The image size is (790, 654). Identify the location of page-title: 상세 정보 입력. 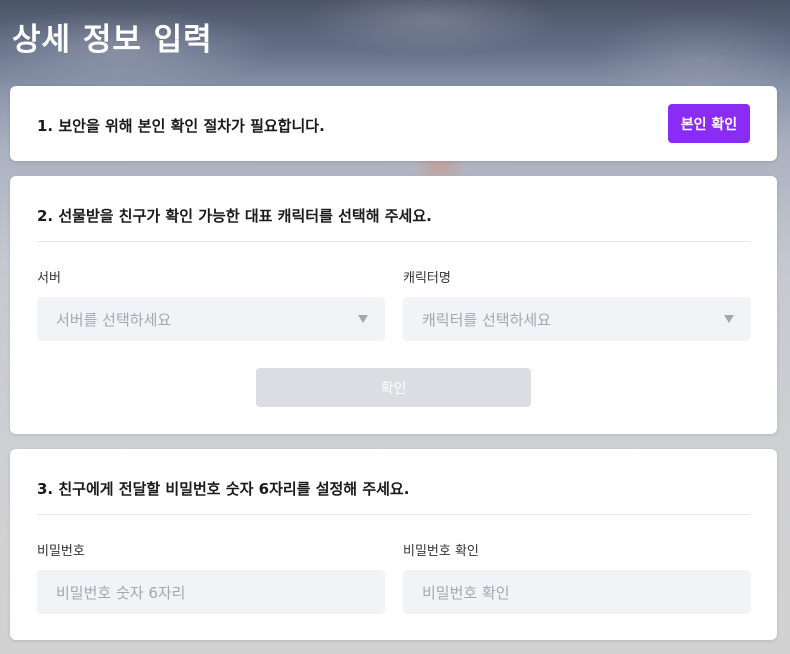
(112, 40).